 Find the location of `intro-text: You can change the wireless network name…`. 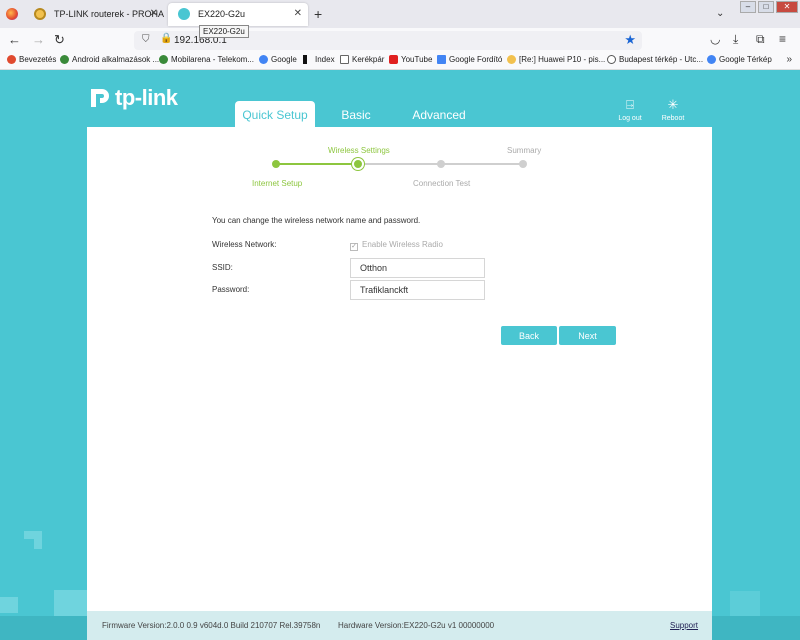

intro-text: You can change the wireless network name… is located at coordinates (316, 220).